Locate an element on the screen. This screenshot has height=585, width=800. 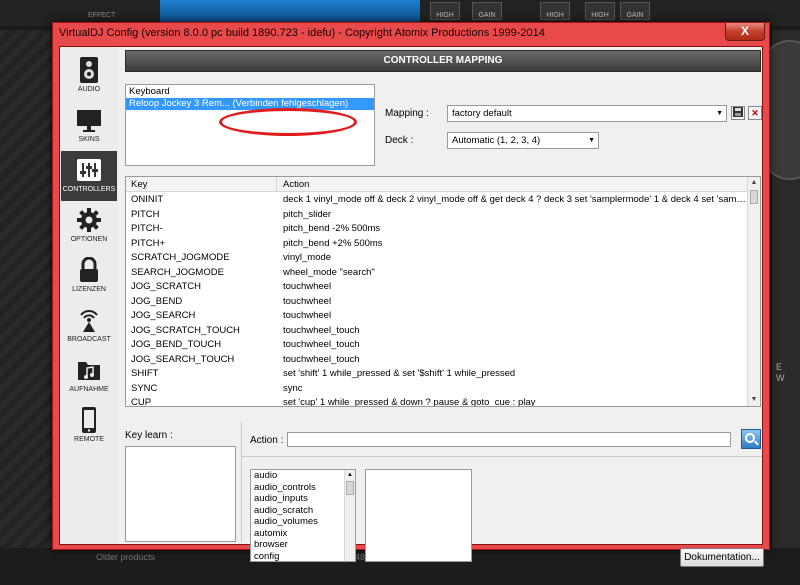
list-item: audio_scratch is located at coordinates (303, 511).